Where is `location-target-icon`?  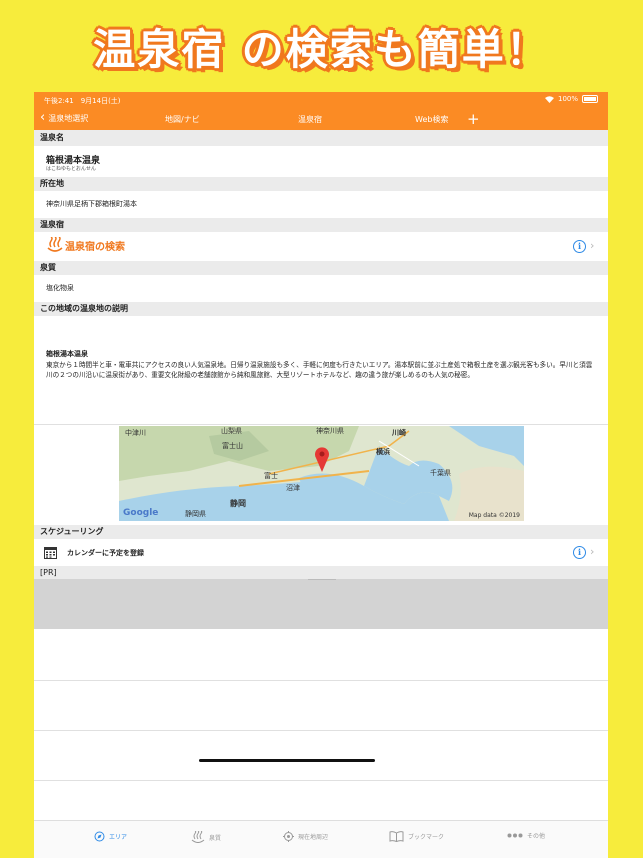 location-target-icon is located at coordinates (288, 836).